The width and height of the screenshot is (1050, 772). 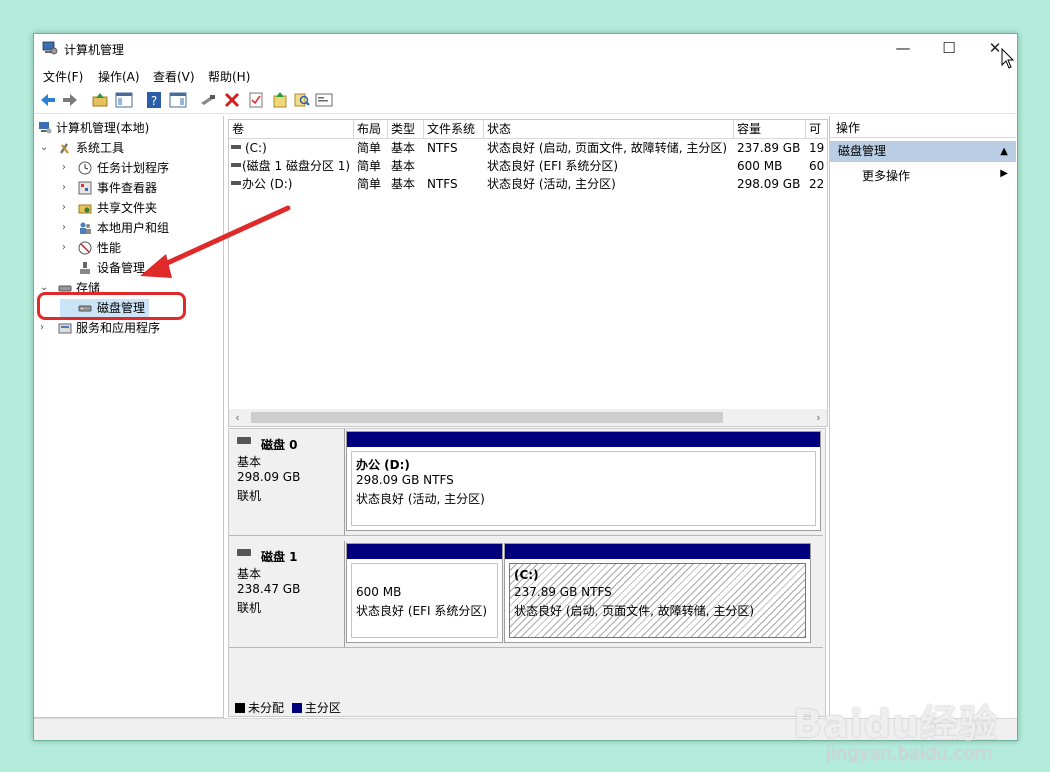 What do you see at coordinates (94, 50) in the screenshot?
I see `window-title: 计算机管理` at bounding box center [94, 50].